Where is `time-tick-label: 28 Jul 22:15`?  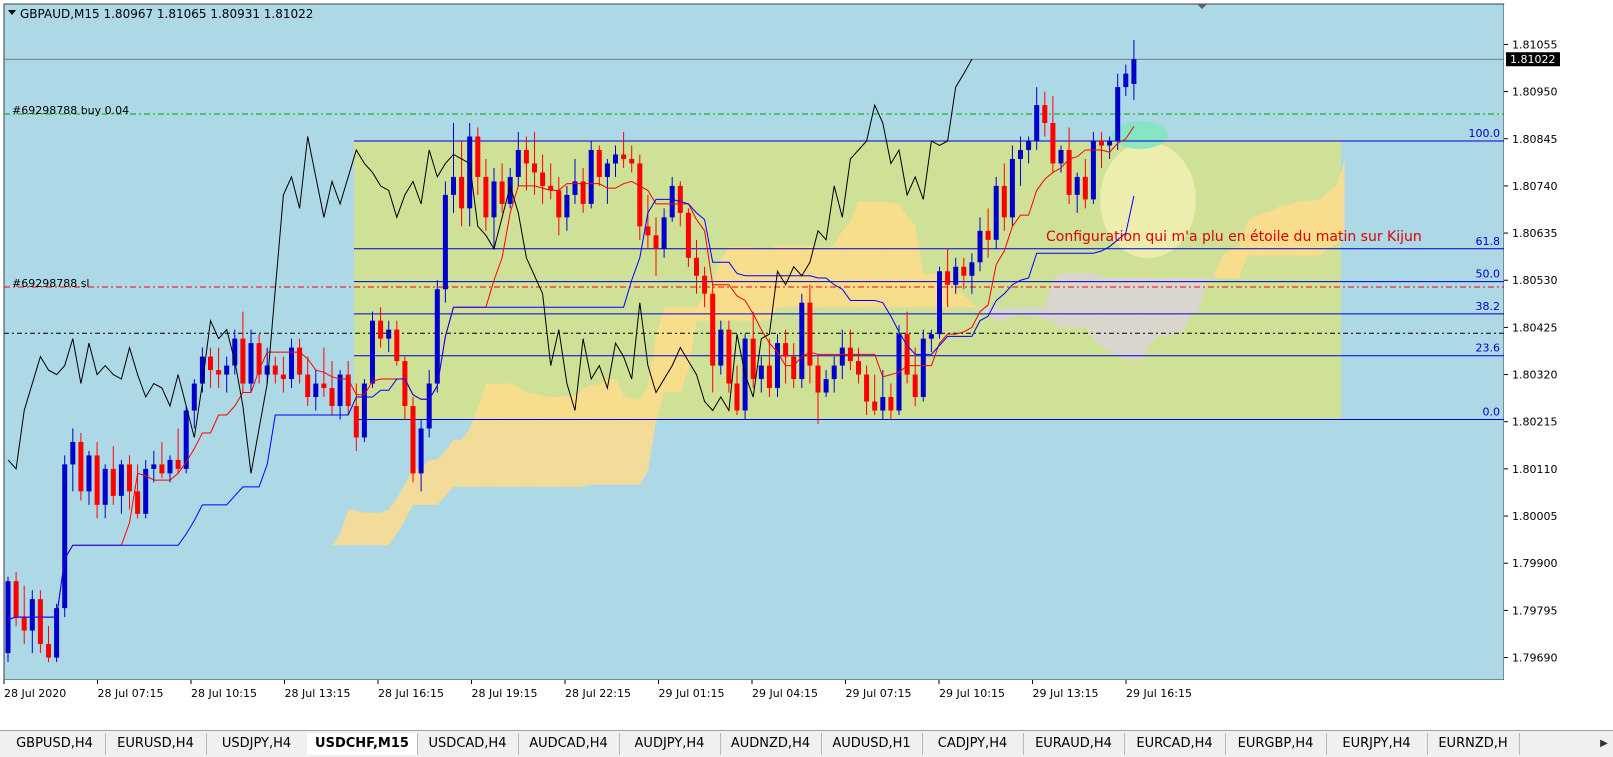 time-tick-label: 28 Jul 22:15 is located at coordinates (598, 693).